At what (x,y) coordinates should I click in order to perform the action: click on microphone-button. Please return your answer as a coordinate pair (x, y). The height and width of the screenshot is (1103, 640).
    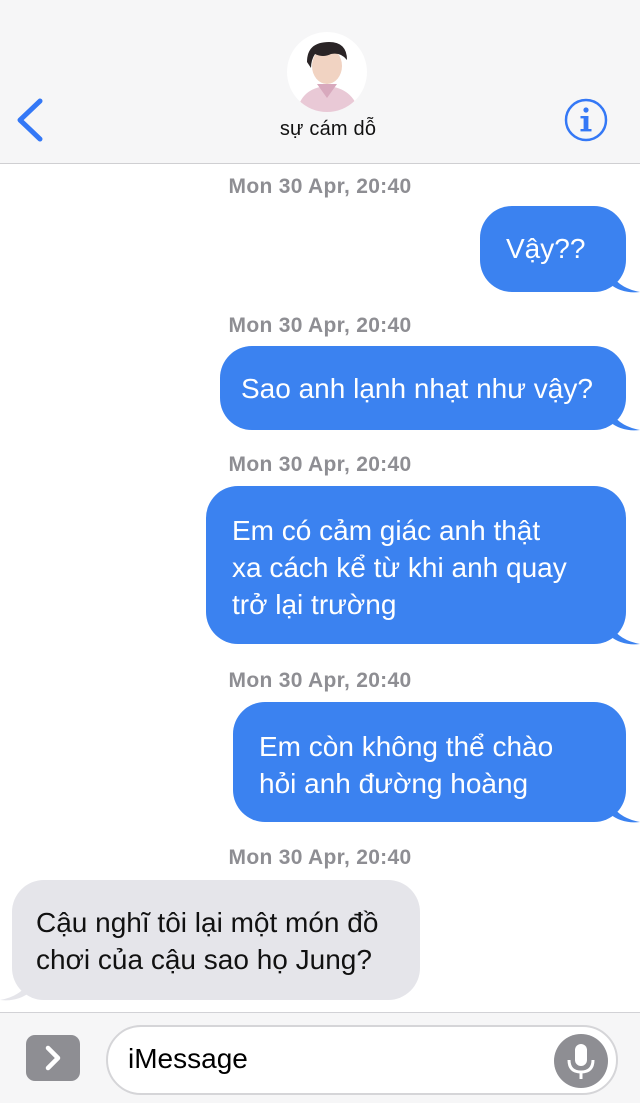
    Looking at the image, I should click on (581, 1061).